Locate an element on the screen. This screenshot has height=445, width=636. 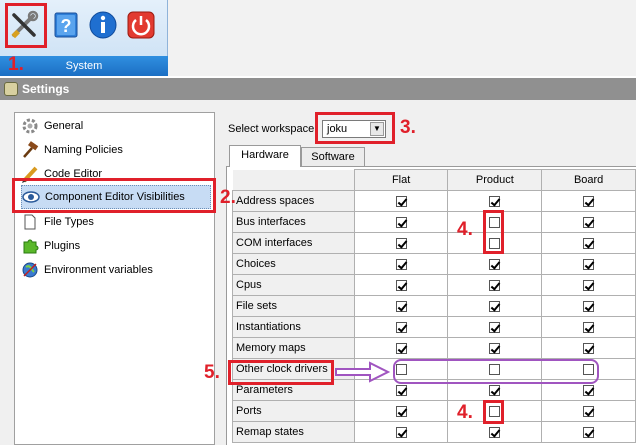
row-header: Cpus is located at coordinates (293, 285).